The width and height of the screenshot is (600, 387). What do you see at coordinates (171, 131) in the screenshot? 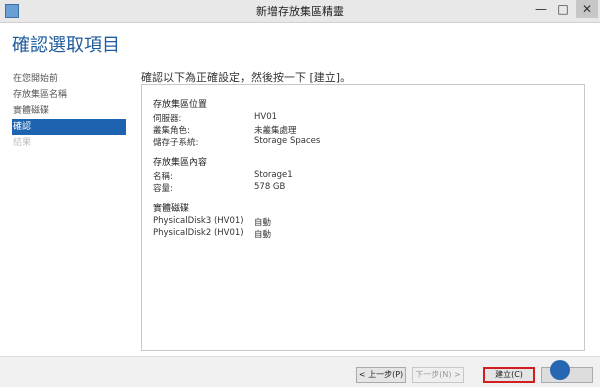
I see `row-label: 叢集角色:` at bounding box center [171, 131].